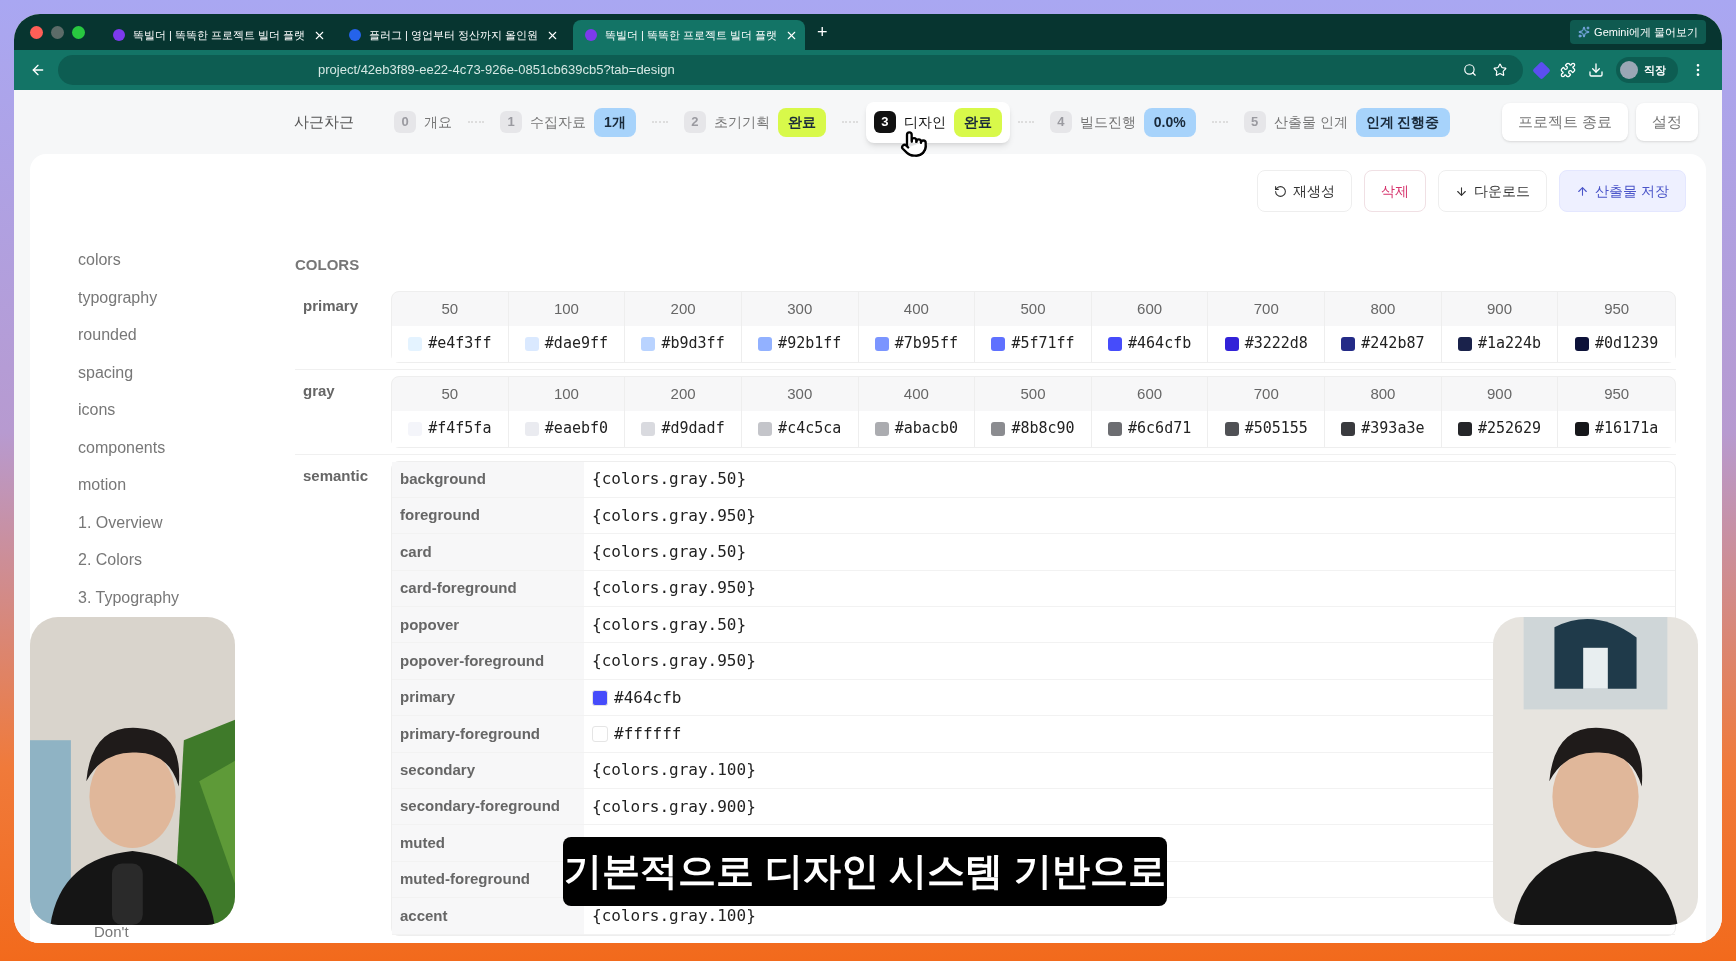  I want to click on step-tab: 1 수집자료 1개, so click(568, 122).